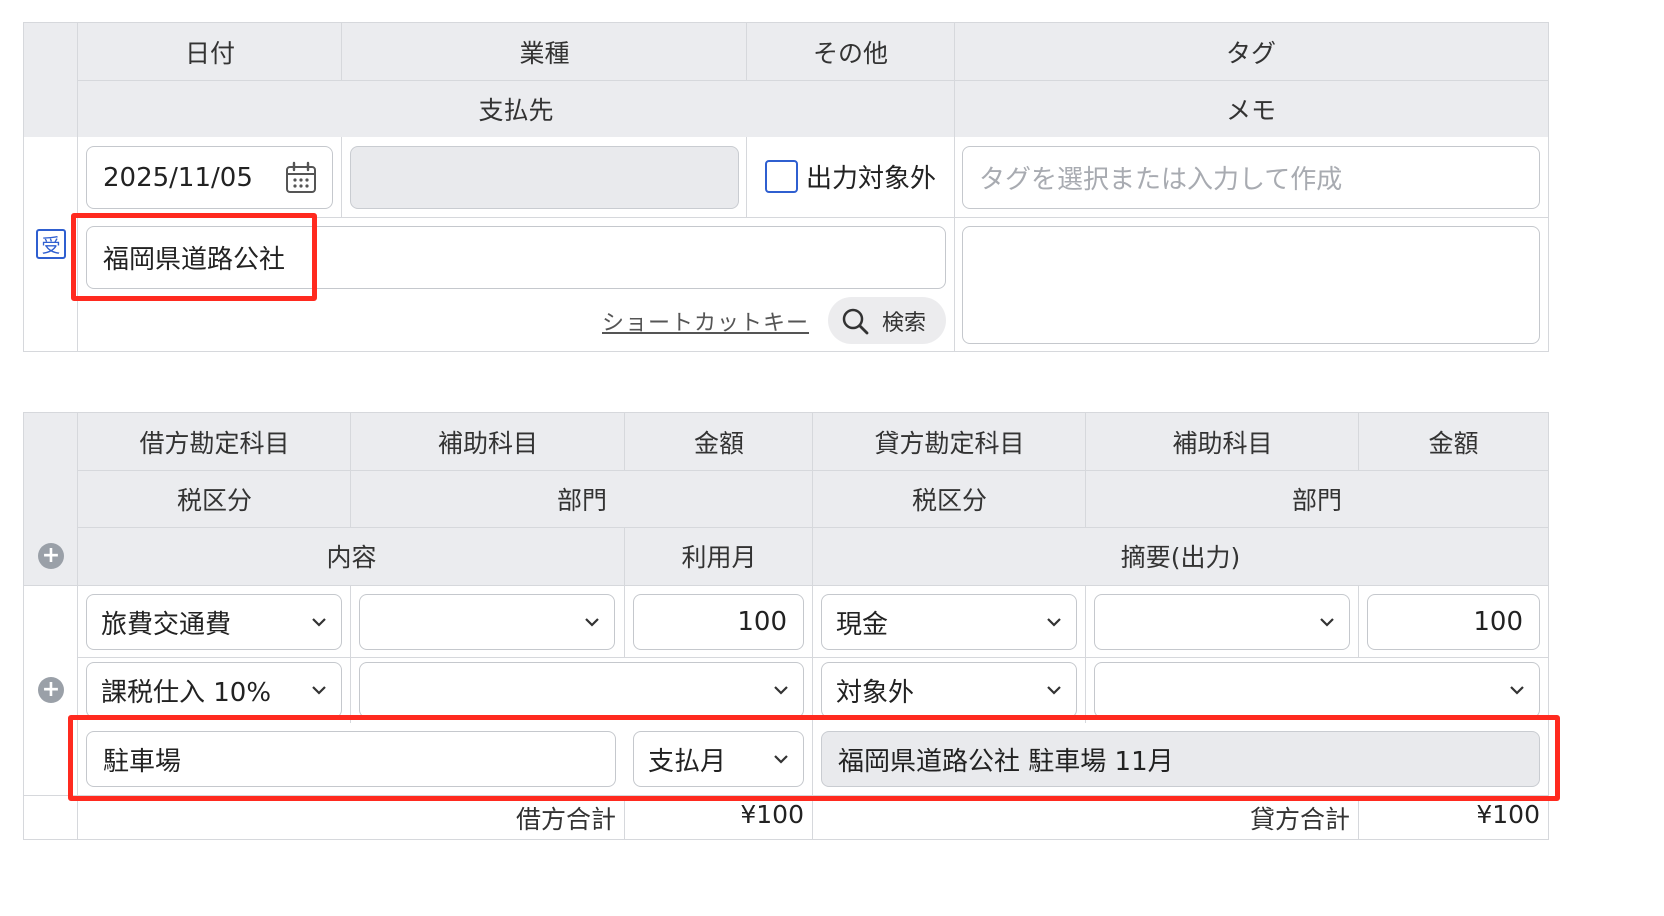 The image size is (1664, 916). Describe the element at coordinates (1222, 443) in the screenshot. I see `header-credit-sub: 補助科目` at that location.